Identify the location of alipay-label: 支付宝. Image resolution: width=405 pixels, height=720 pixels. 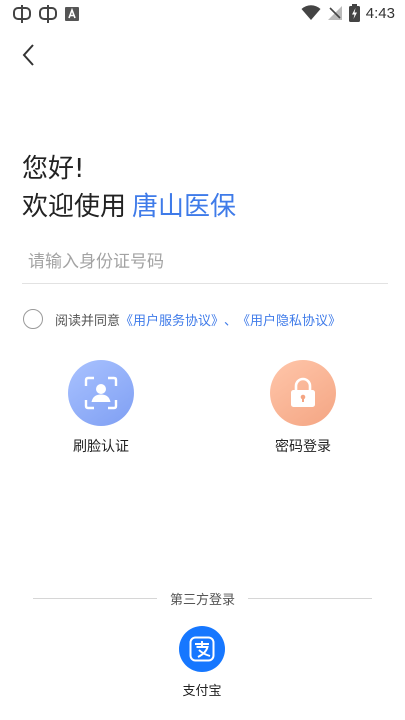
(202, 691).